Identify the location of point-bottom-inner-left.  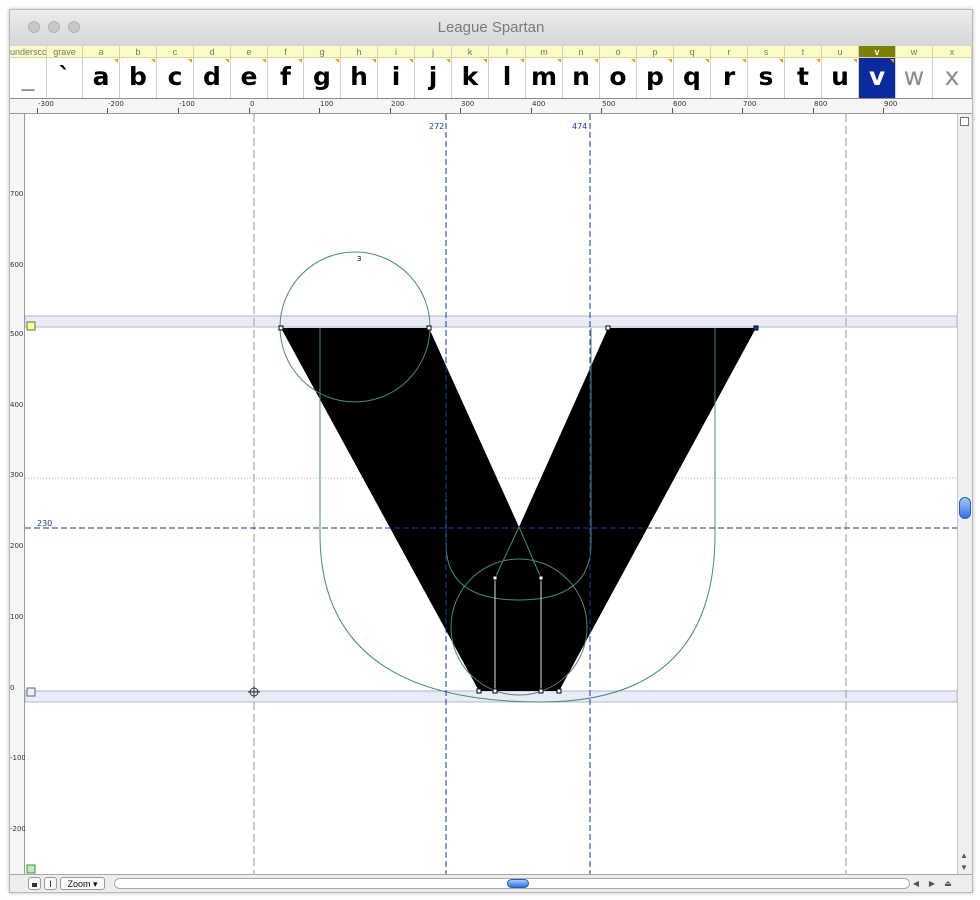
(495, 691).